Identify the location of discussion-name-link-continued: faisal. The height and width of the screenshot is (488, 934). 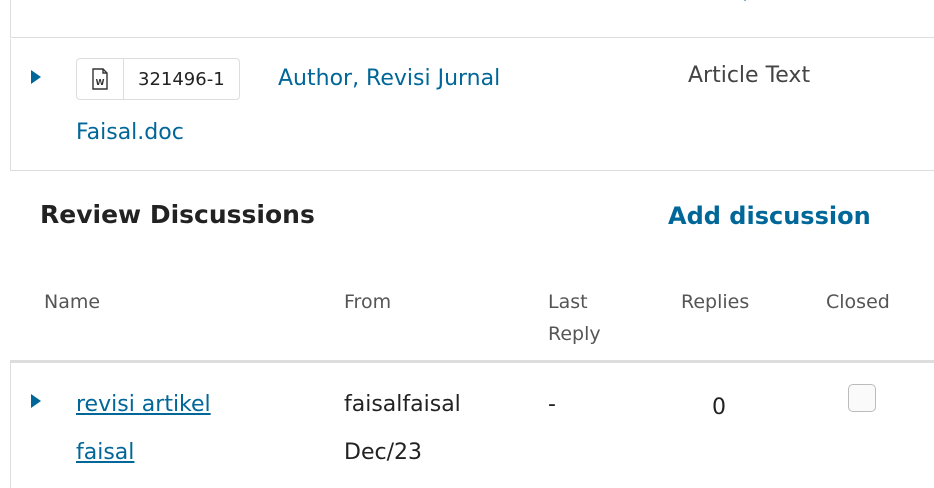
(105, 453).